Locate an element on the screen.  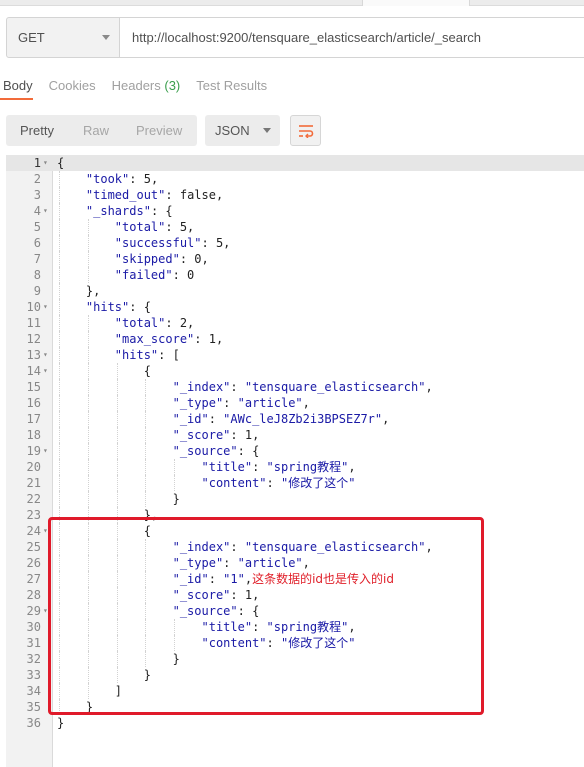
code-line: 22 } is located at coordinates (295, 499).